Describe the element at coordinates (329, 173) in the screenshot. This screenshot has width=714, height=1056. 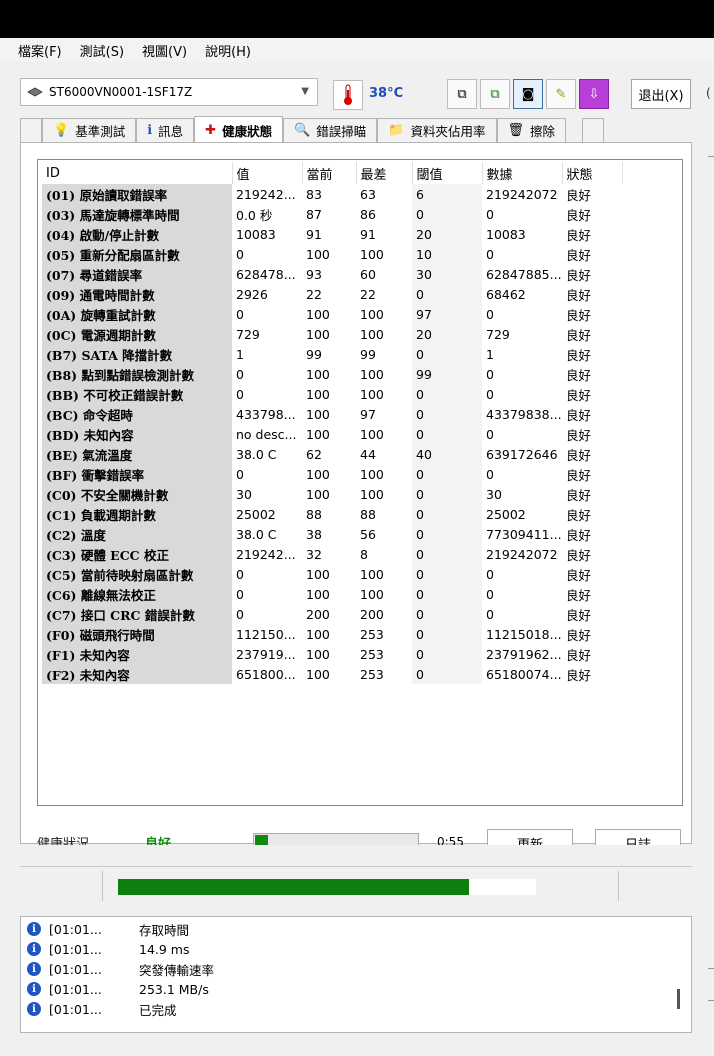
I see `col-current: 當前` at that location.